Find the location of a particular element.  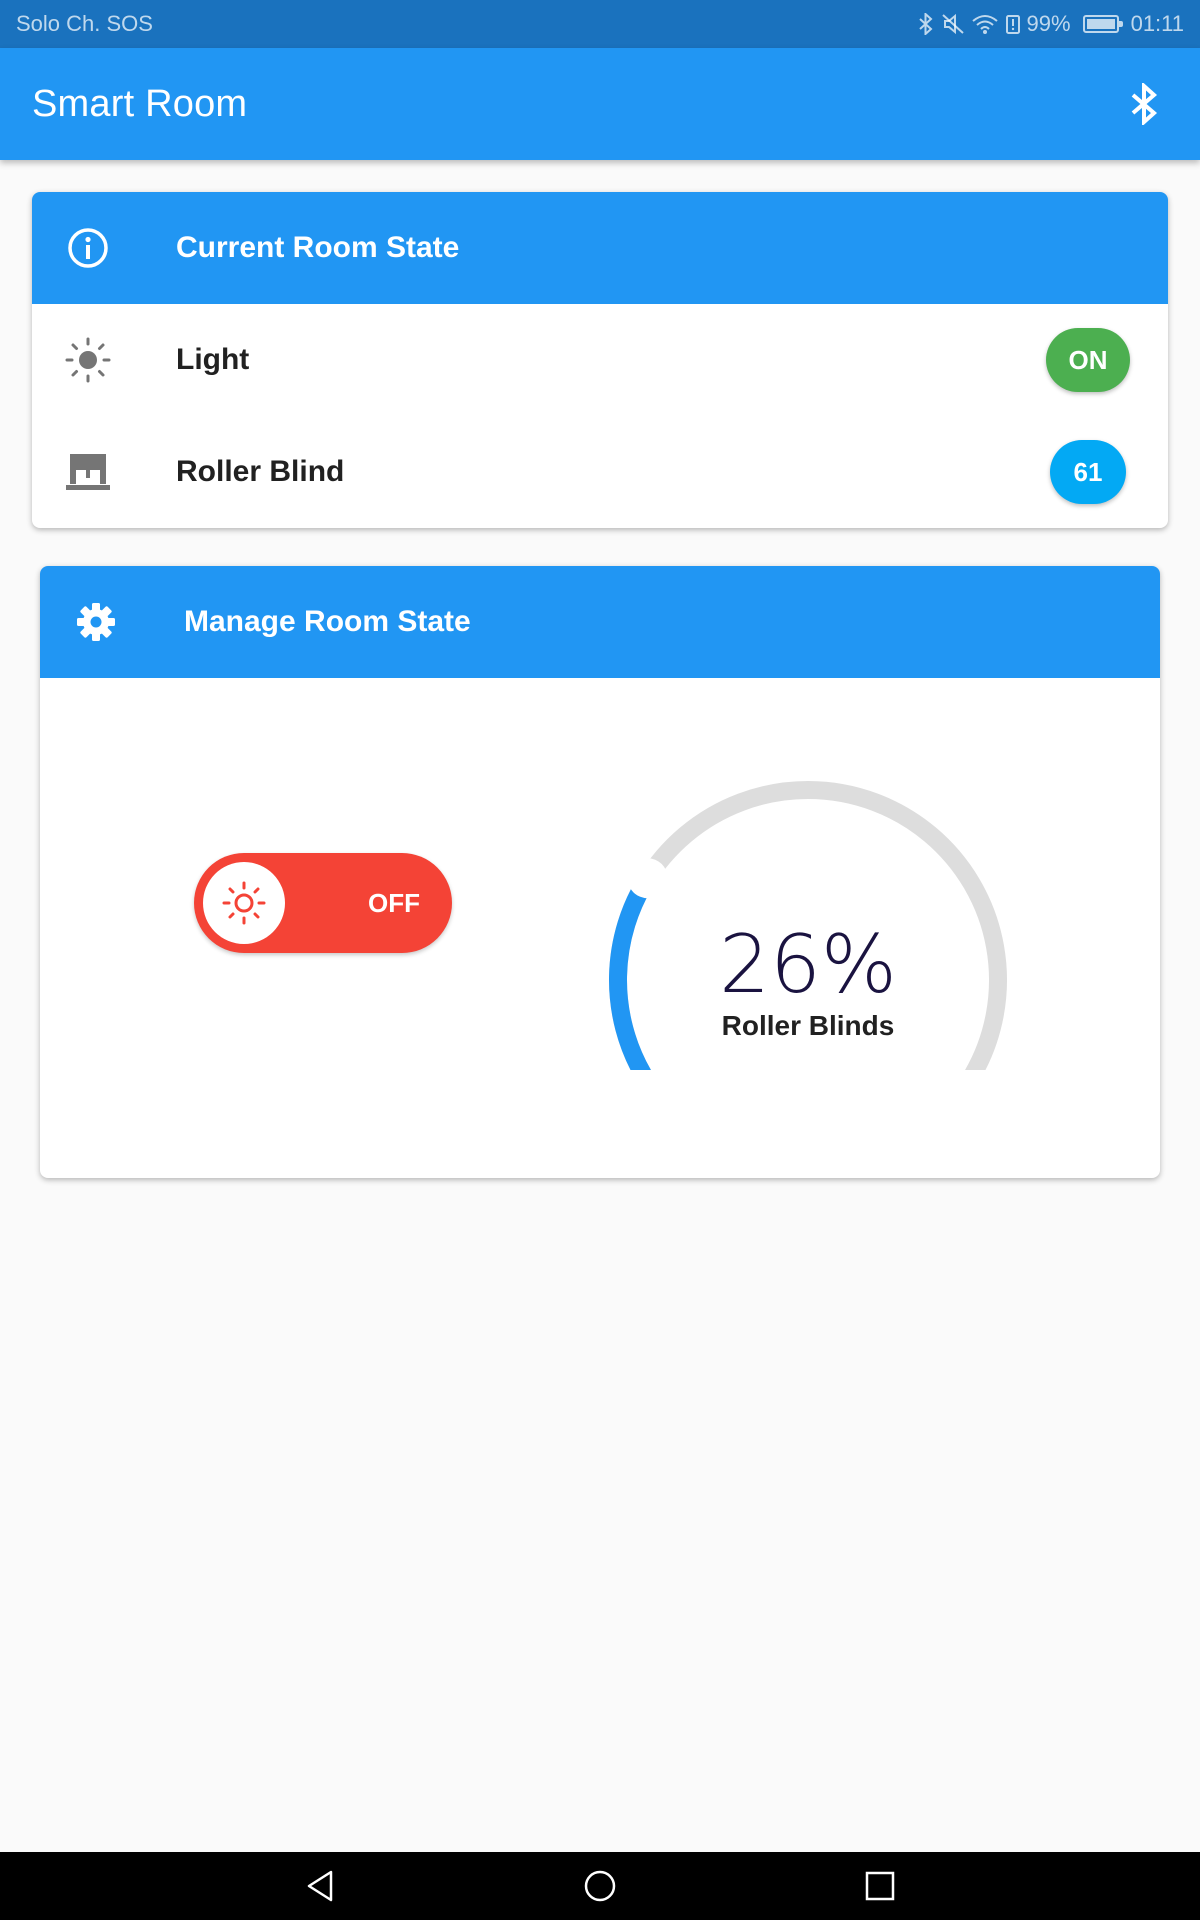

battery-icon is located at coordinates (1102, 24).